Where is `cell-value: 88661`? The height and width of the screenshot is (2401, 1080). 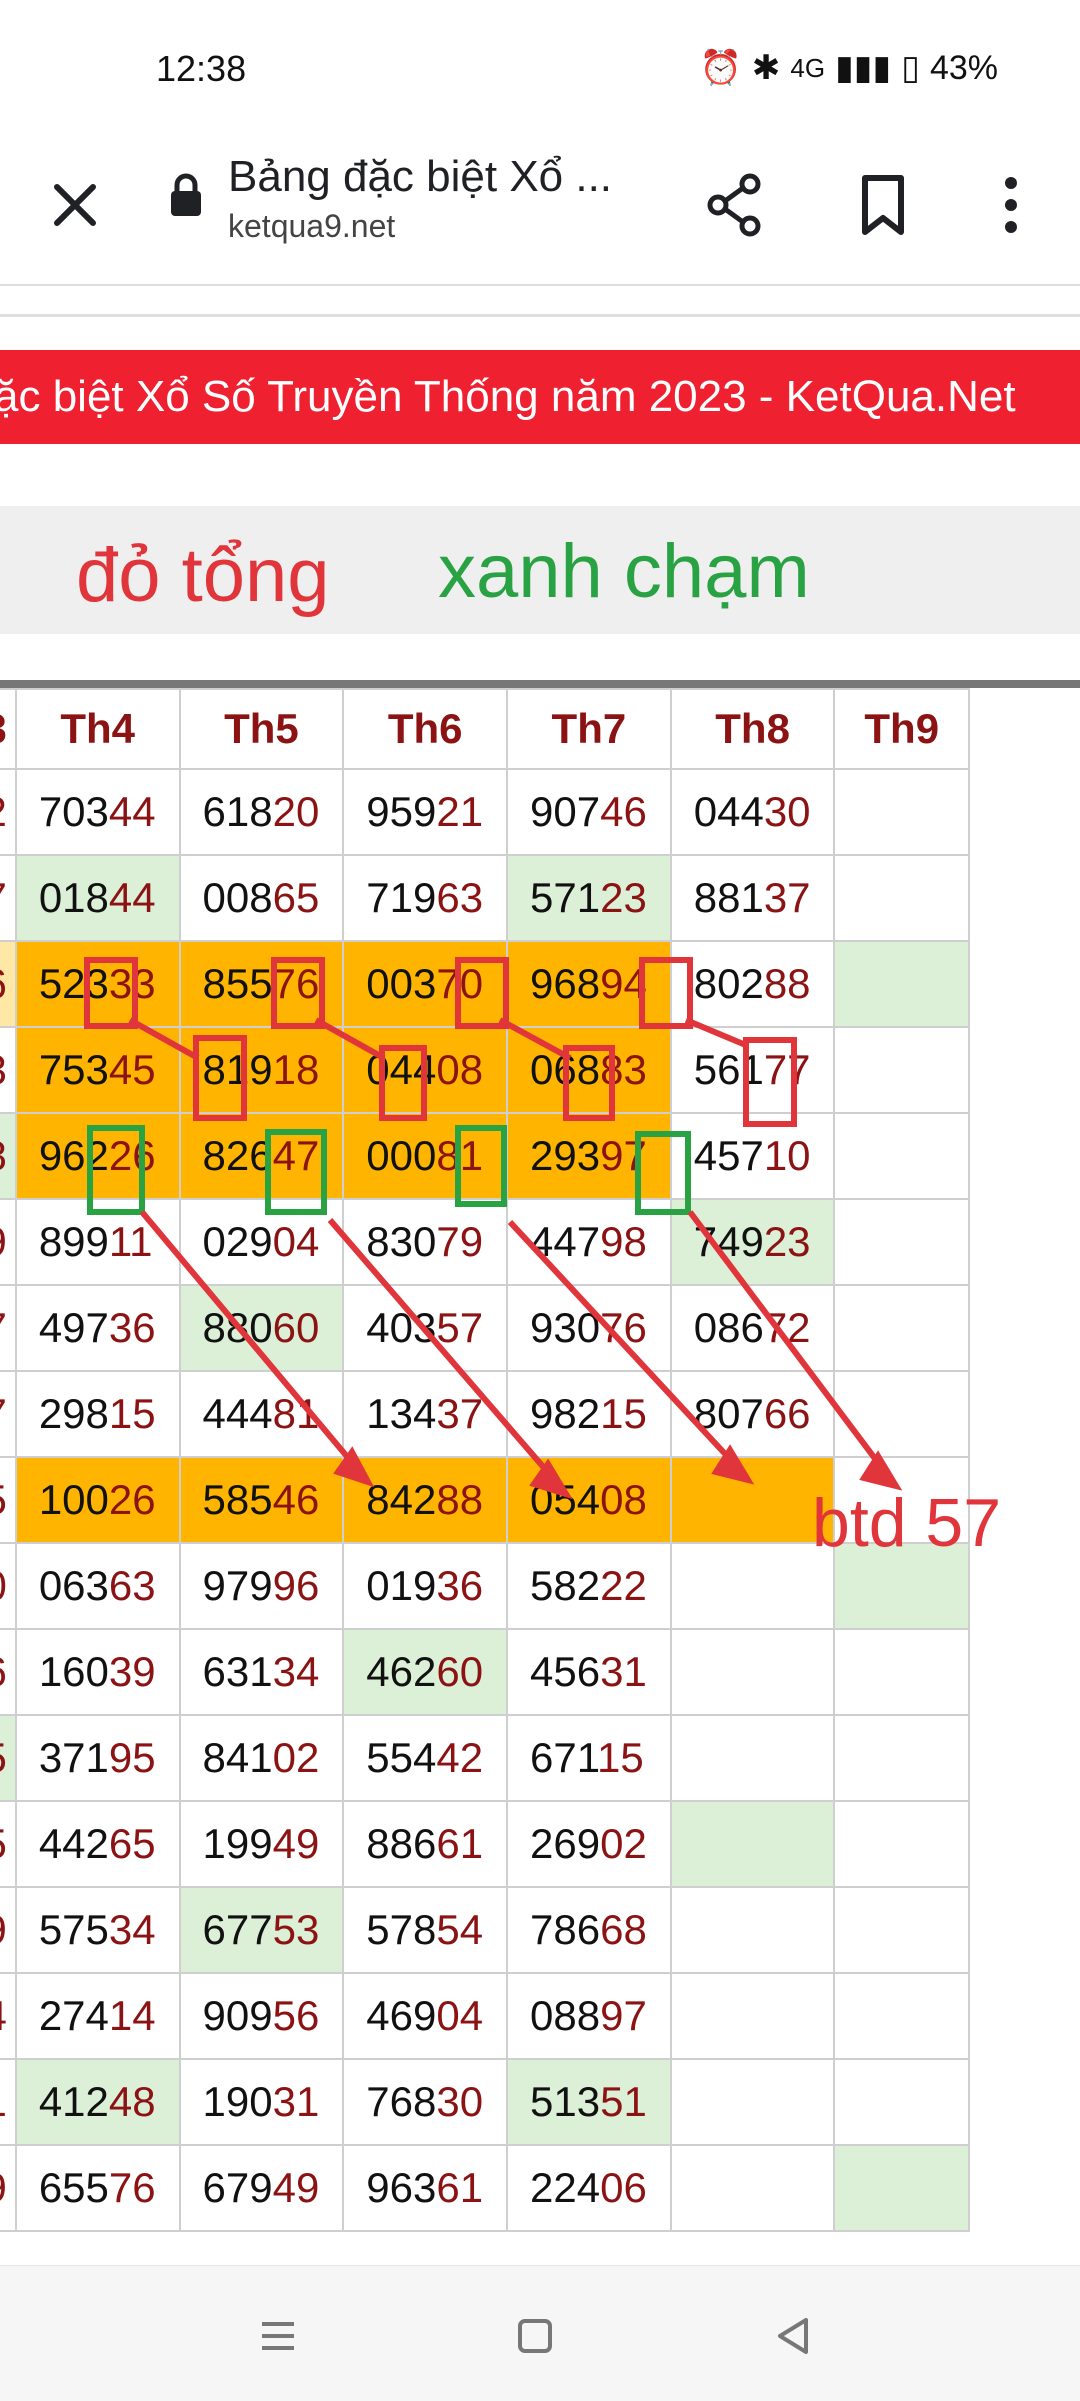 cell-value: 88661 is located at coordinates (425, 1843).